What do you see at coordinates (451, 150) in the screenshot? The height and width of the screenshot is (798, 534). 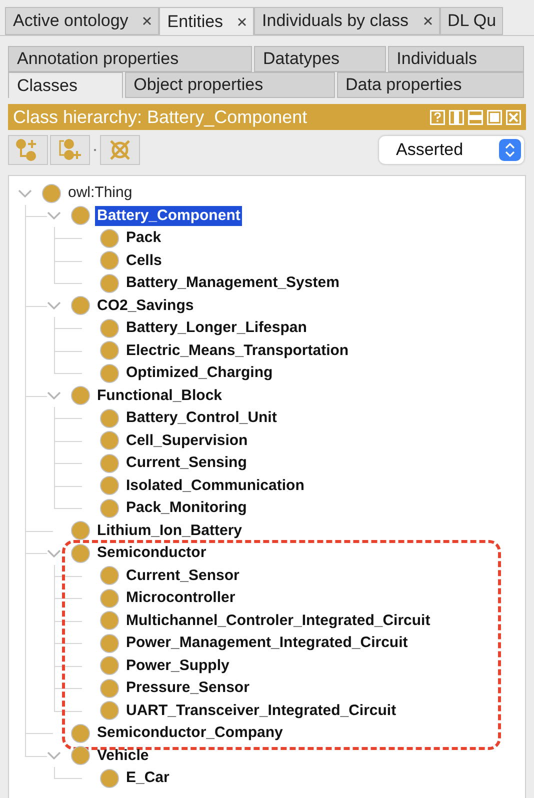 I see `mode-dropdown: Asserted` at bounding box center [451, 150].